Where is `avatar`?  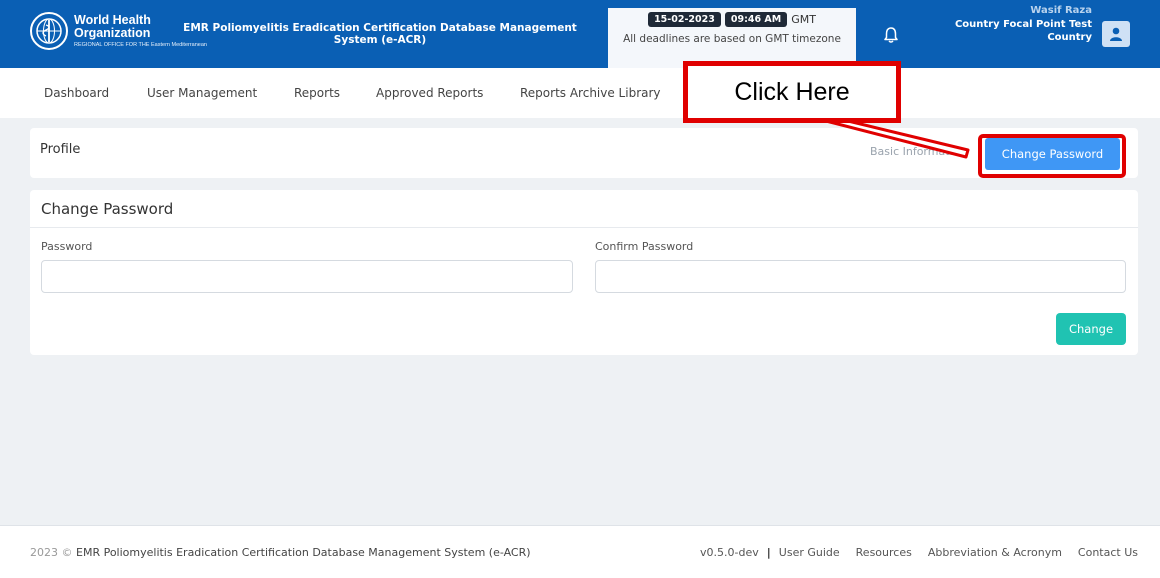
avatar is located at coordinates (1116, 34).